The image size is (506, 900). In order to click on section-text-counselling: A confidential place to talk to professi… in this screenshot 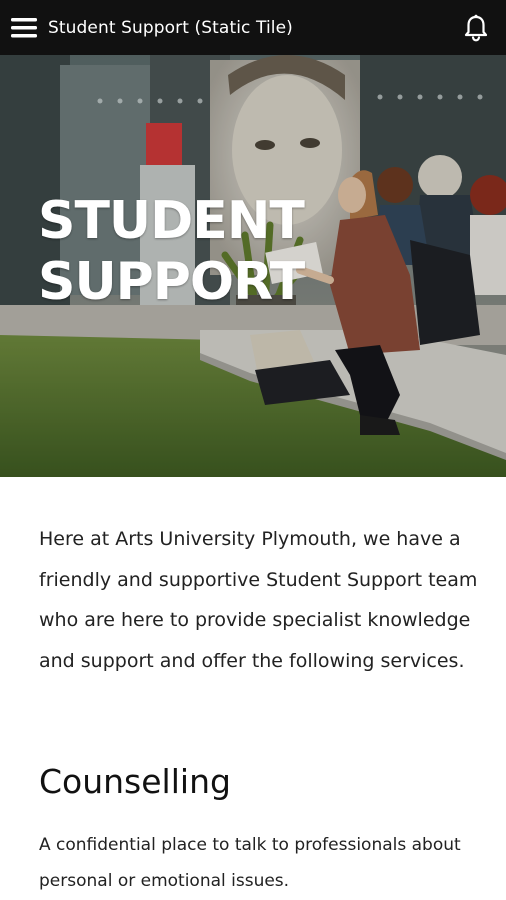, I will do `click(250, 863)`.